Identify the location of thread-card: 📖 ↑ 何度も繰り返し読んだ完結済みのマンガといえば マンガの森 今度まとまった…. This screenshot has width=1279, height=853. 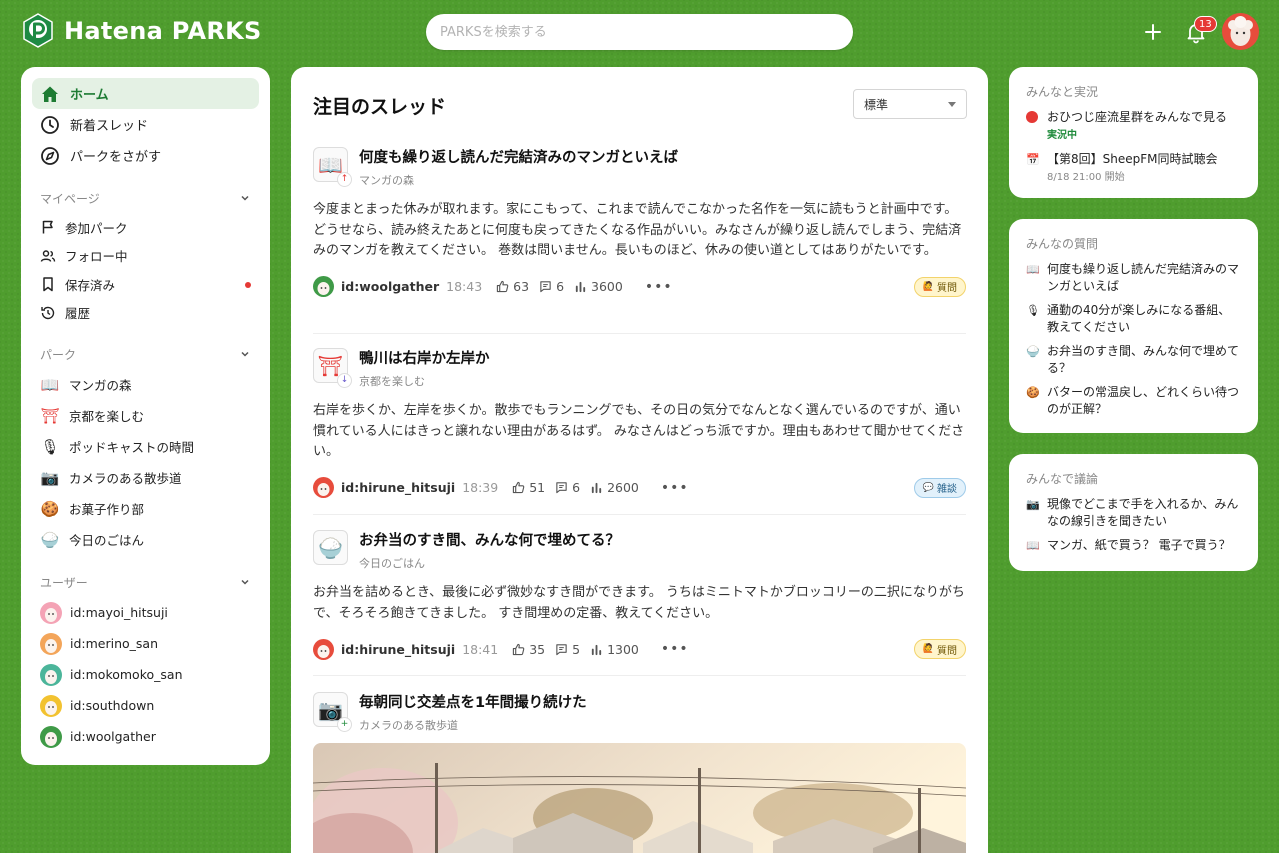
(639, 240).